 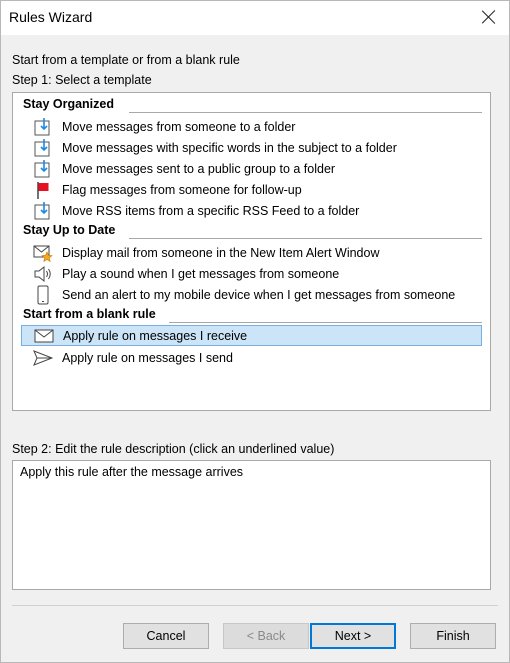 I want to click on new-item-alert-icon, so click(x=43, y=253).